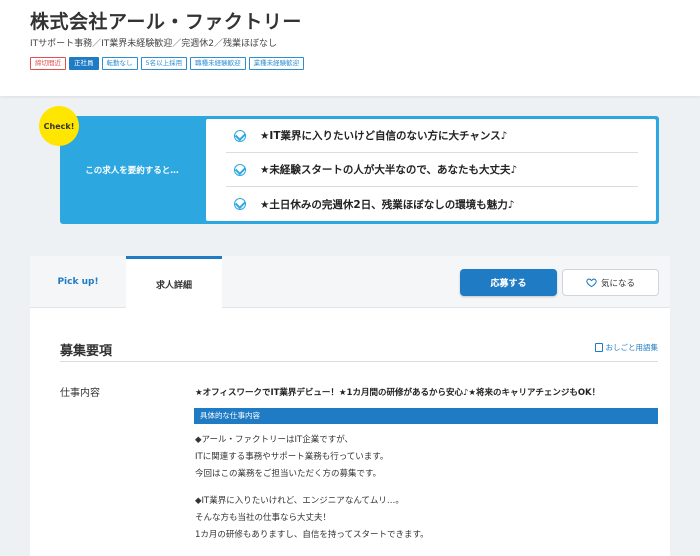 This screenshot has width=700, height=556. What do you see at coordinates (78, 282) in the screenshot?
I see `tab-pickup: Pick up!` at bounding box center [78, 282].